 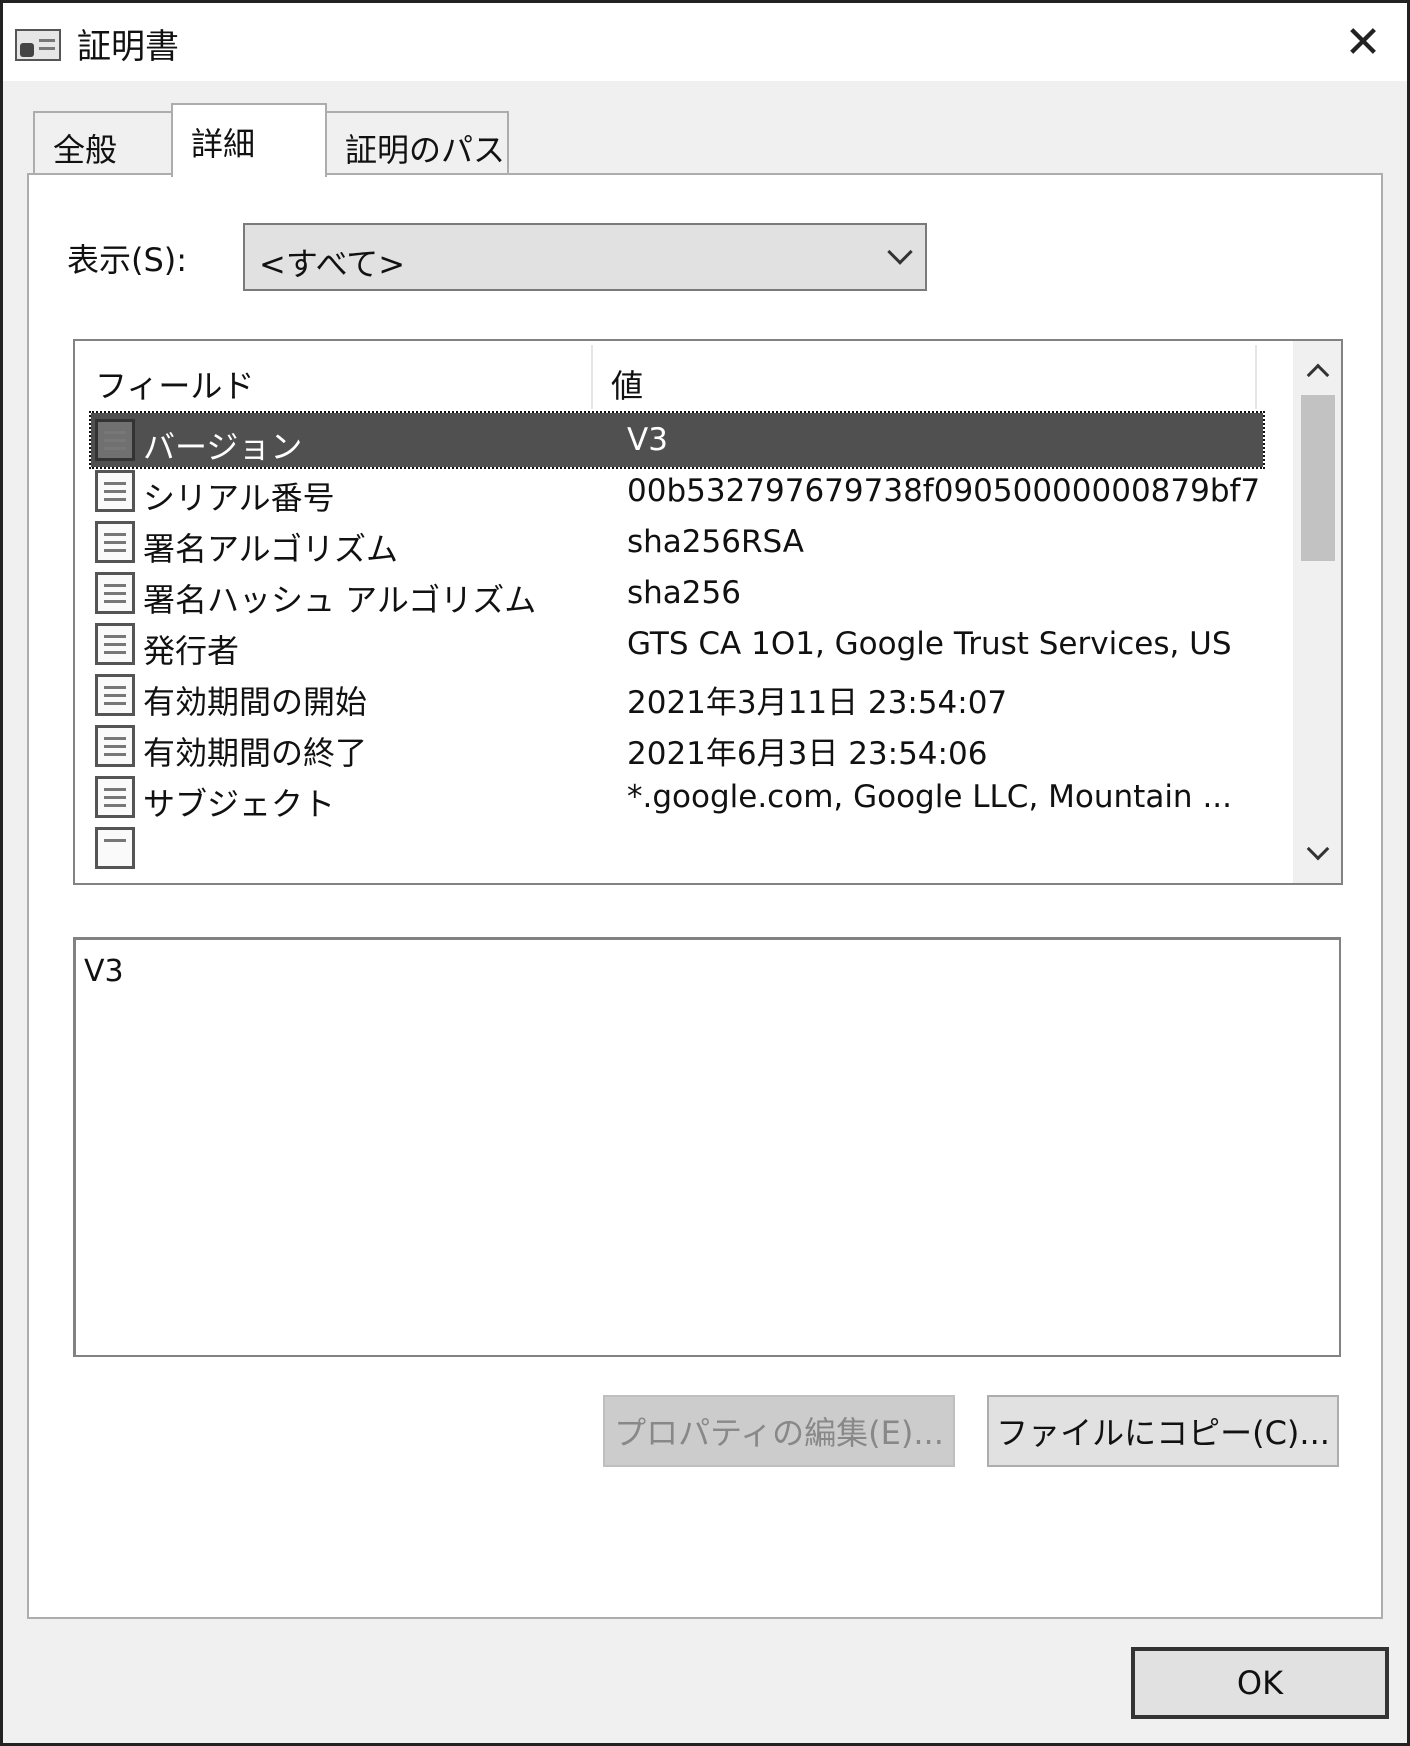 I want to click on row-value: V3, so click(x=647, y=440).